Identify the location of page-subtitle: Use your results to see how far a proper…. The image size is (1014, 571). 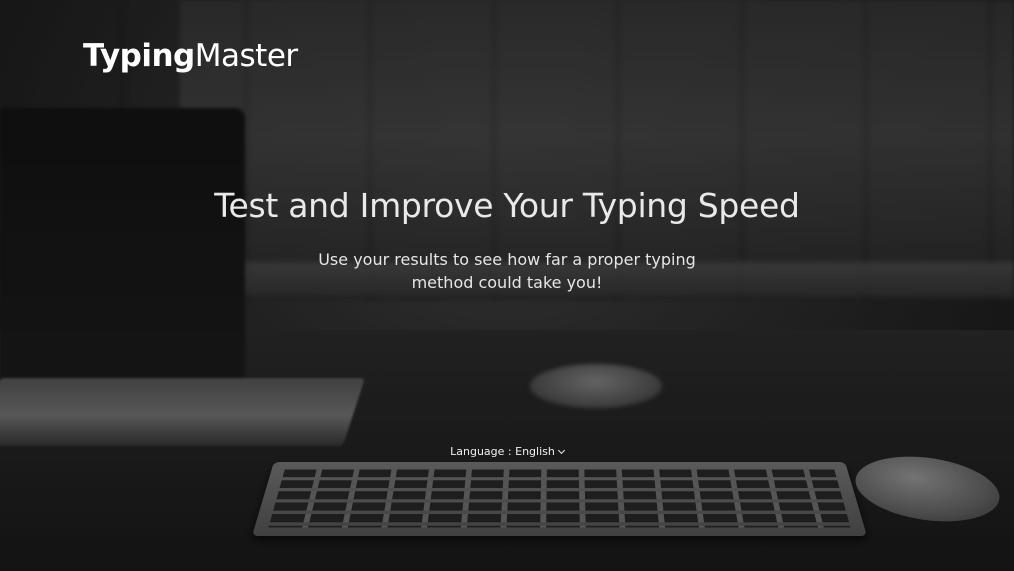
(507, 271).